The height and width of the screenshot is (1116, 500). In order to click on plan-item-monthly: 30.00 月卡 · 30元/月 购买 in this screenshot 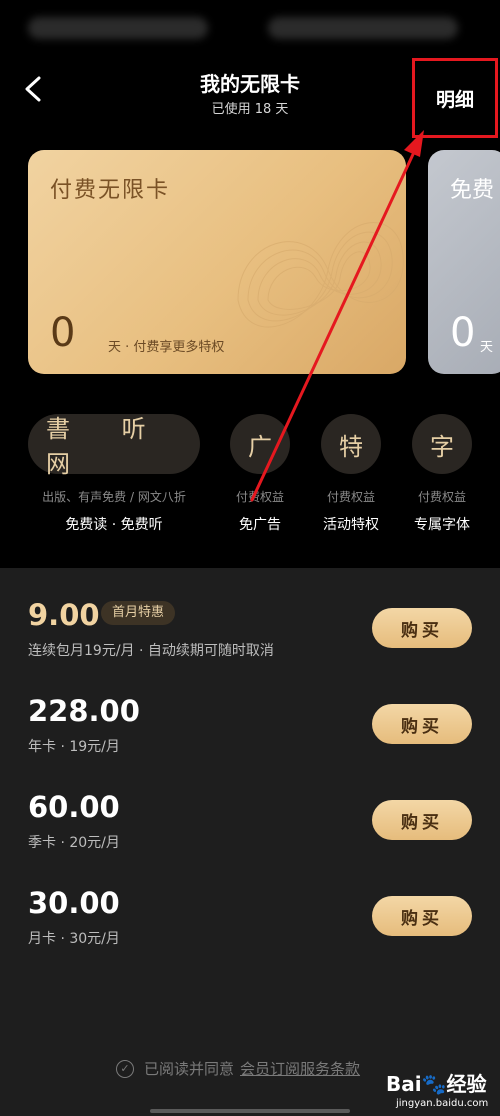, I will do `click(250, 904)`.